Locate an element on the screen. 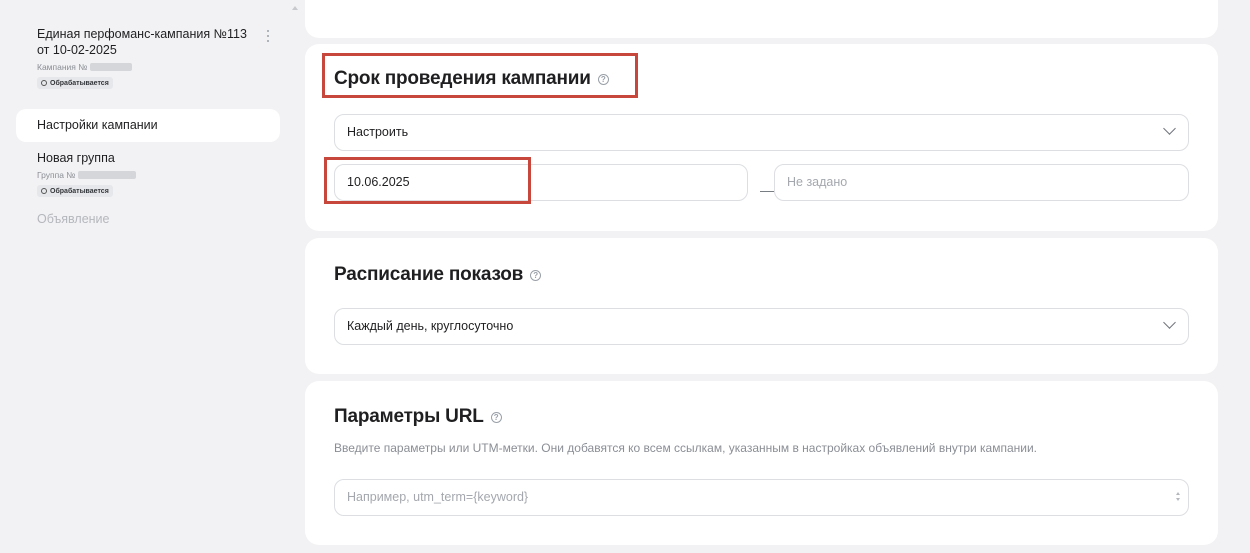 The width and height of the screenshot is (1250, 553). campaign-period-heading: Срок проведения кампании ? is located at coordinates (471, 79).